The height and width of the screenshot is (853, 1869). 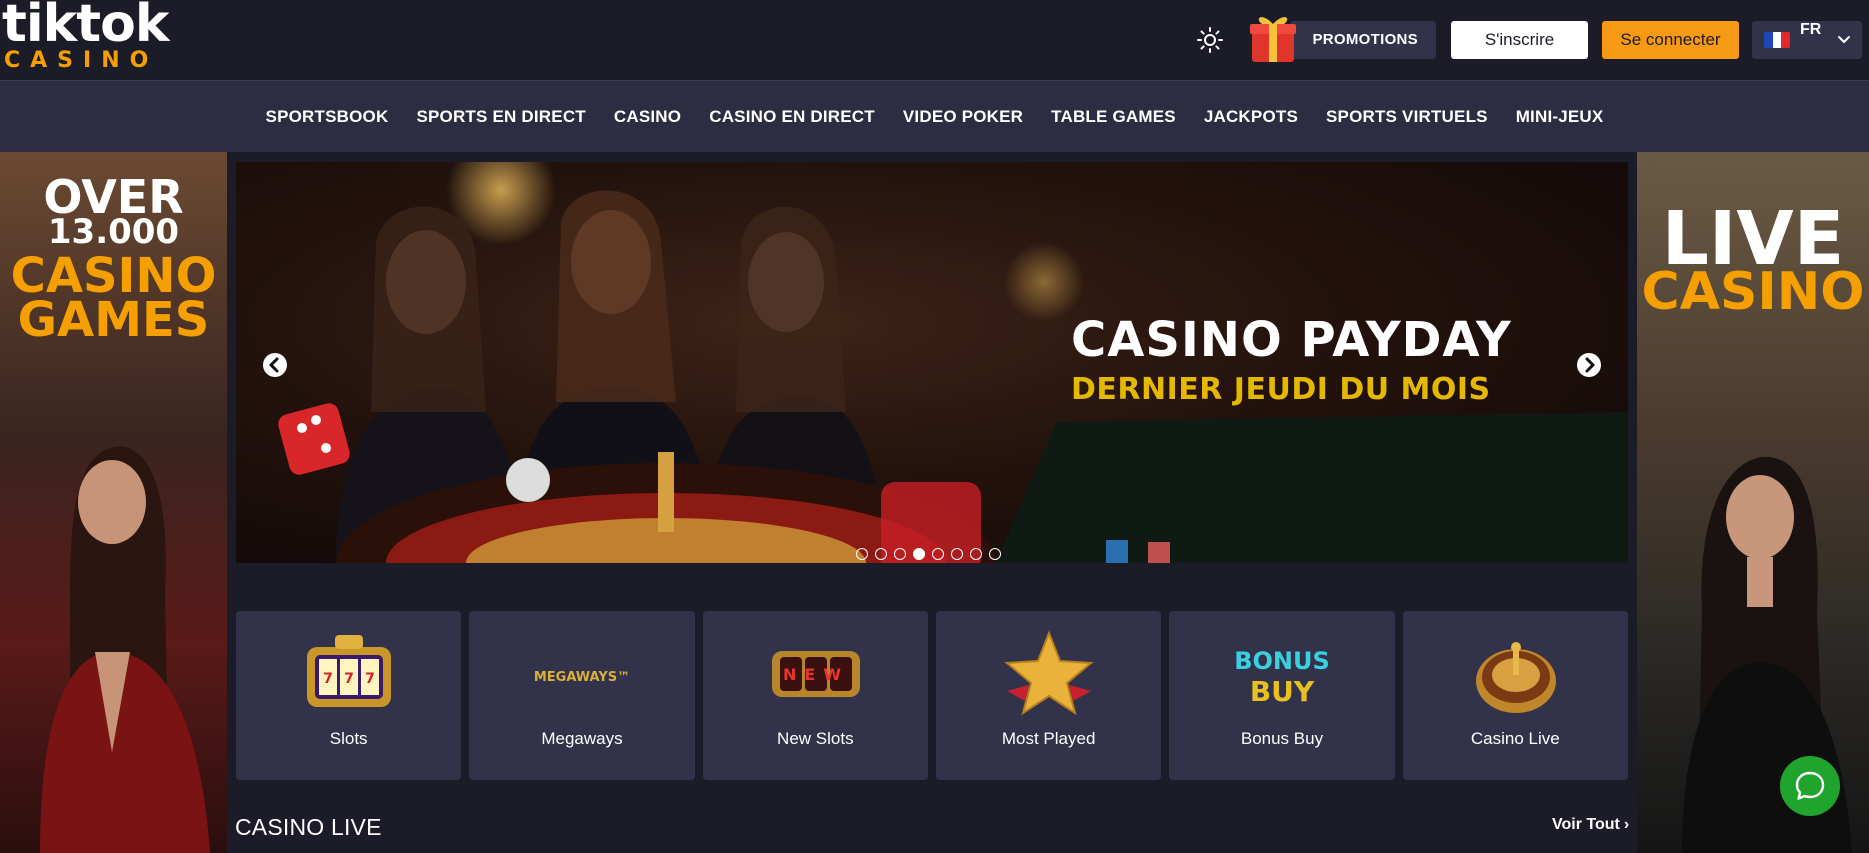 What do you see at coordinates (647, 117) in the screenshot?
I see `nav-item-casino: CASINO` at bounding box center [647, 117].